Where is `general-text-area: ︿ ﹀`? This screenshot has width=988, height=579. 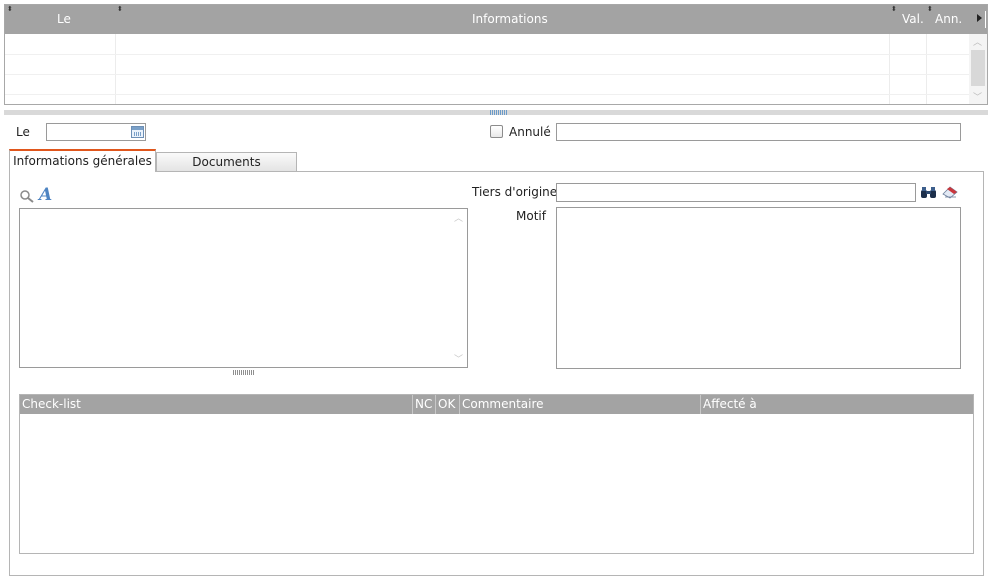 general-text-area: ︿ ﹀ is located at coordinates (243, 288).